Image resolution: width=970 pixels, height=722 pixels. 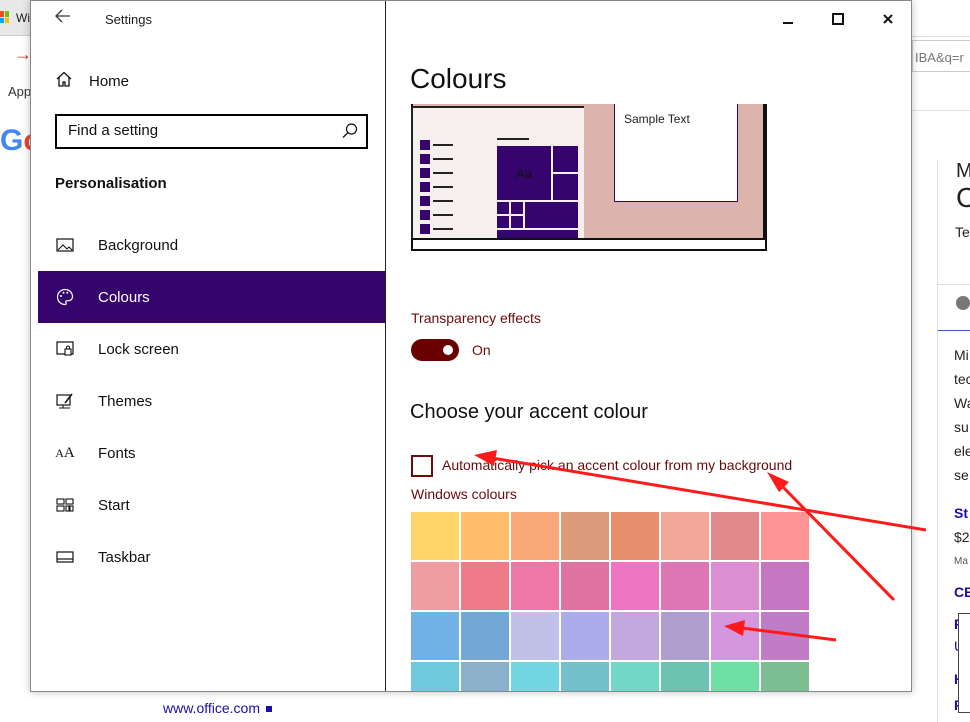 What do you see at coordinates (124, 297) in the screenshot?
I see `sidebar-item-label: Colours` at bounding box center [124, 297].